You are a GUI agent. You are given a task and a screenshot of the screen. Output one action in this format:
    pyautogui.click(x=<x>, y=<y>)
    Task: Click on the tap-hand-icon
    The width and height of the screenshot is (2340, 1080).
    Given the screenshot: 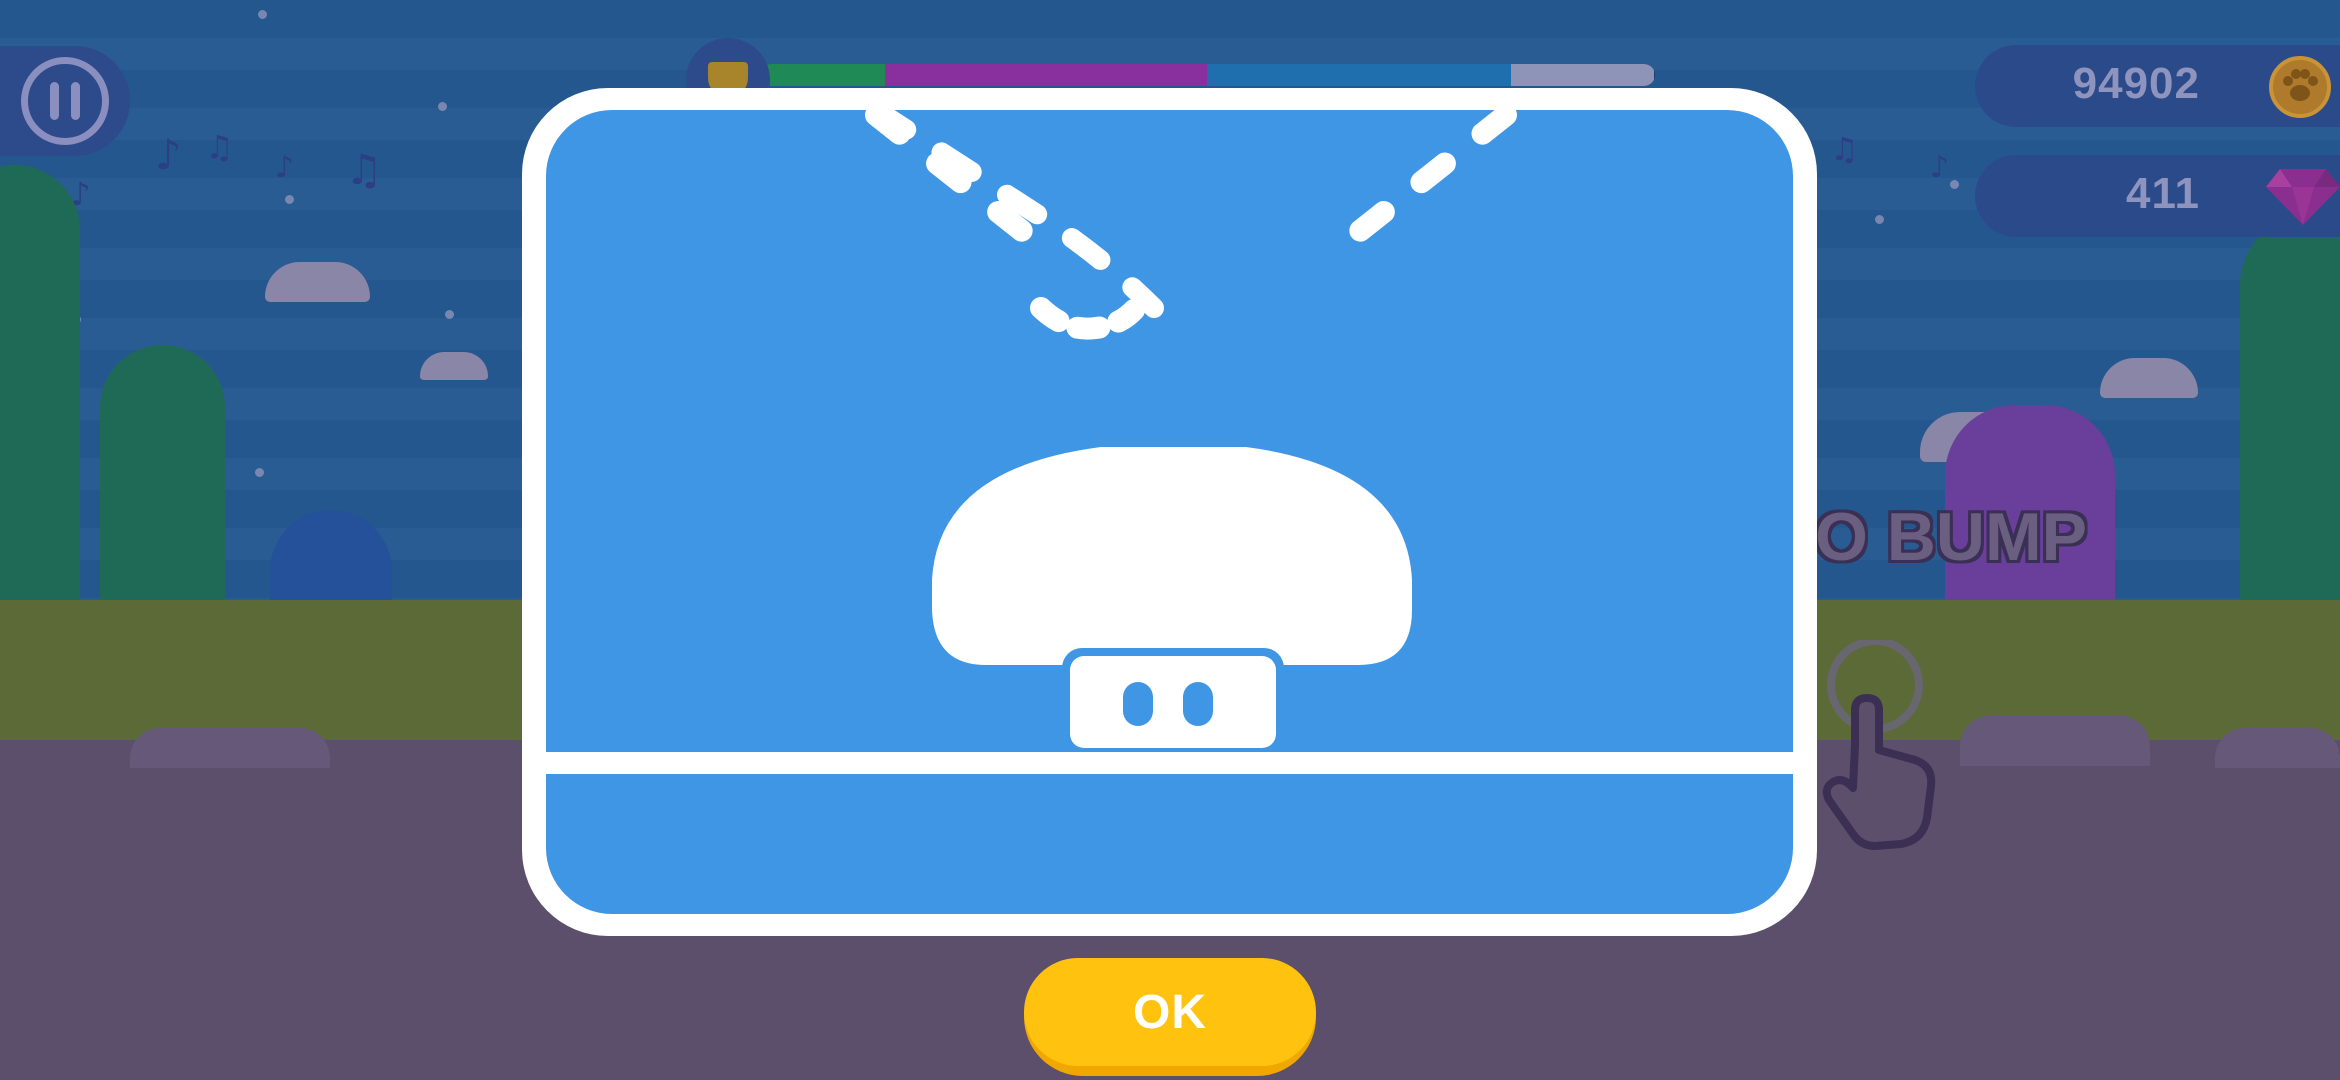 What is the action you would take?
    pyautogui.click(x=1879, y=745)
    